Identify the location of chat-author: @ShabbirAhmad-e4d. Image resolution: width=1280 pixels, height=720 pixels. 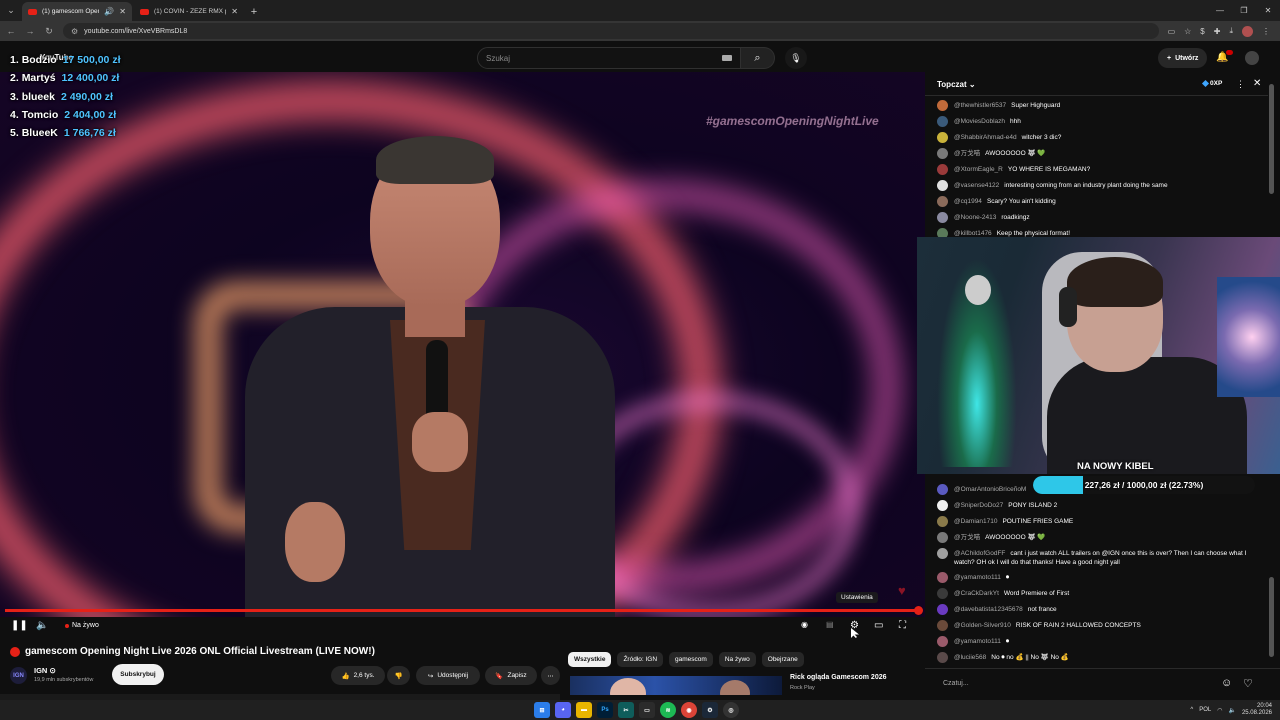
(985, 137).